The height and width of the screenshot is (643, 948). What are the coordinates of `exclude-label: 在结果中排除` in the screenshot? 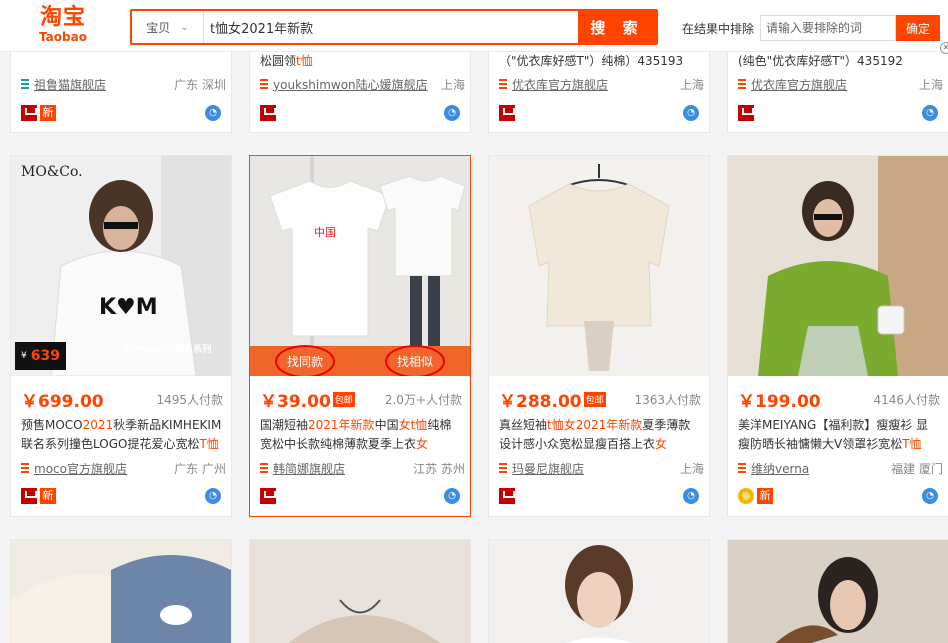 It's located at (718, 29).